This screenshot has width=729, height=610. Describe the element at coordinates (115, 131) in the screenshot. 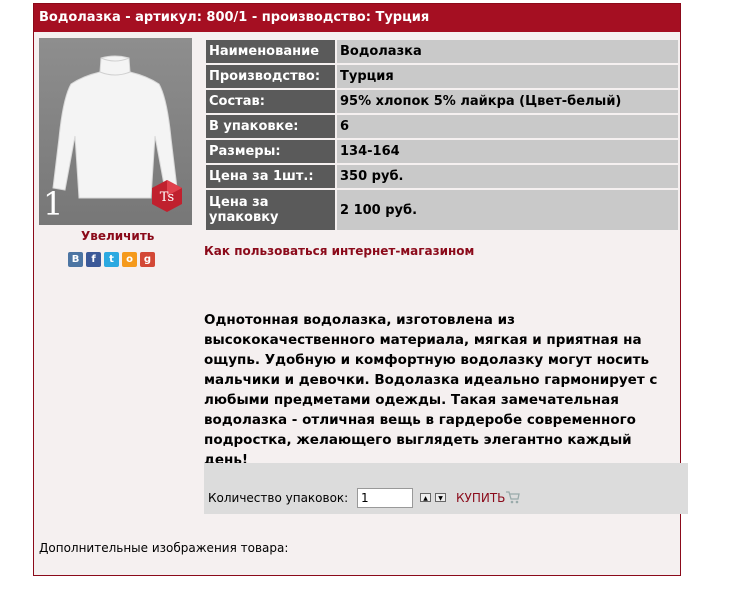

I see `product-photo: 1 Ts` at that location.